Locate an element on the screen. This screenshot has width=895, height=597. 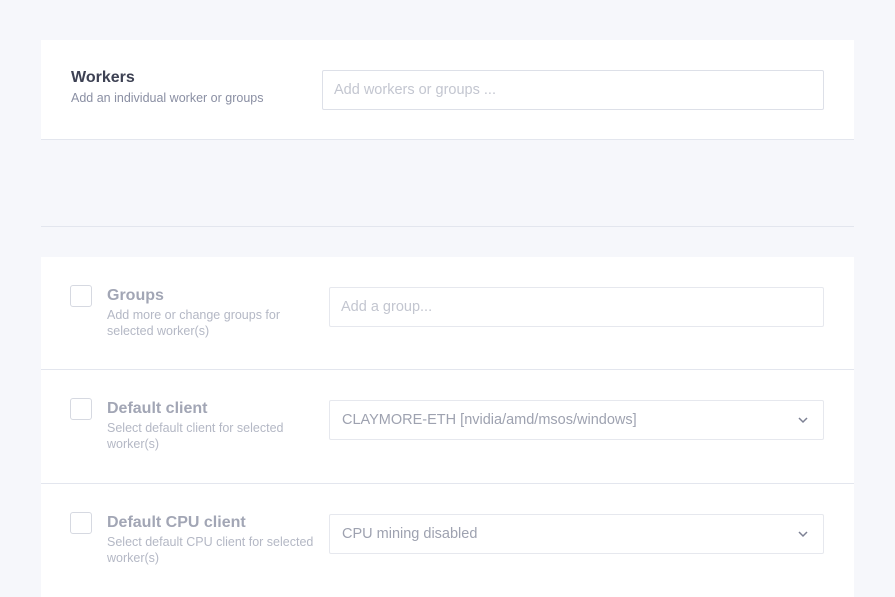
groups-subtitle-line1: Add more or change groups for is located at coordinates (194, 315).